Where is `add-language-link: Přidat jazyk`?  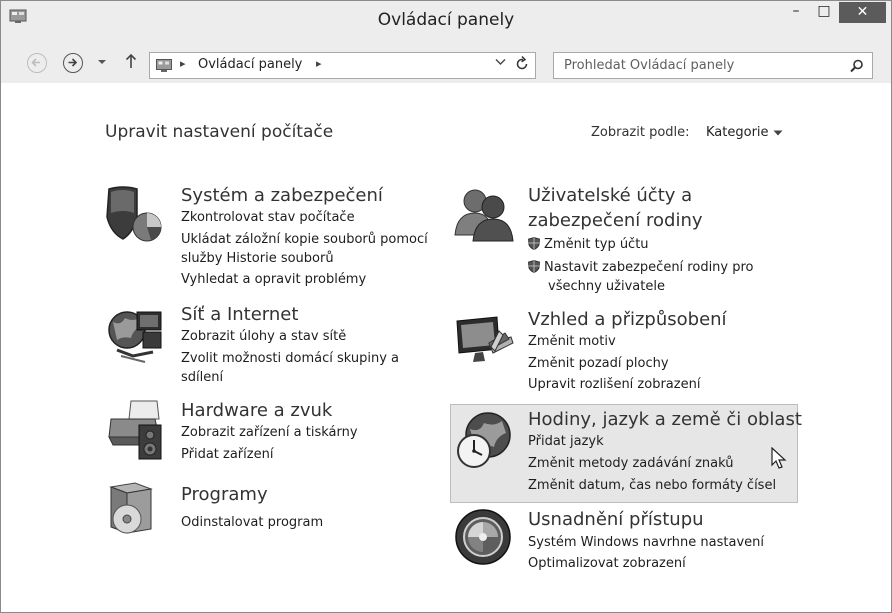 add-language-link: Přidat jazyk is located at coordinates (566, 441).